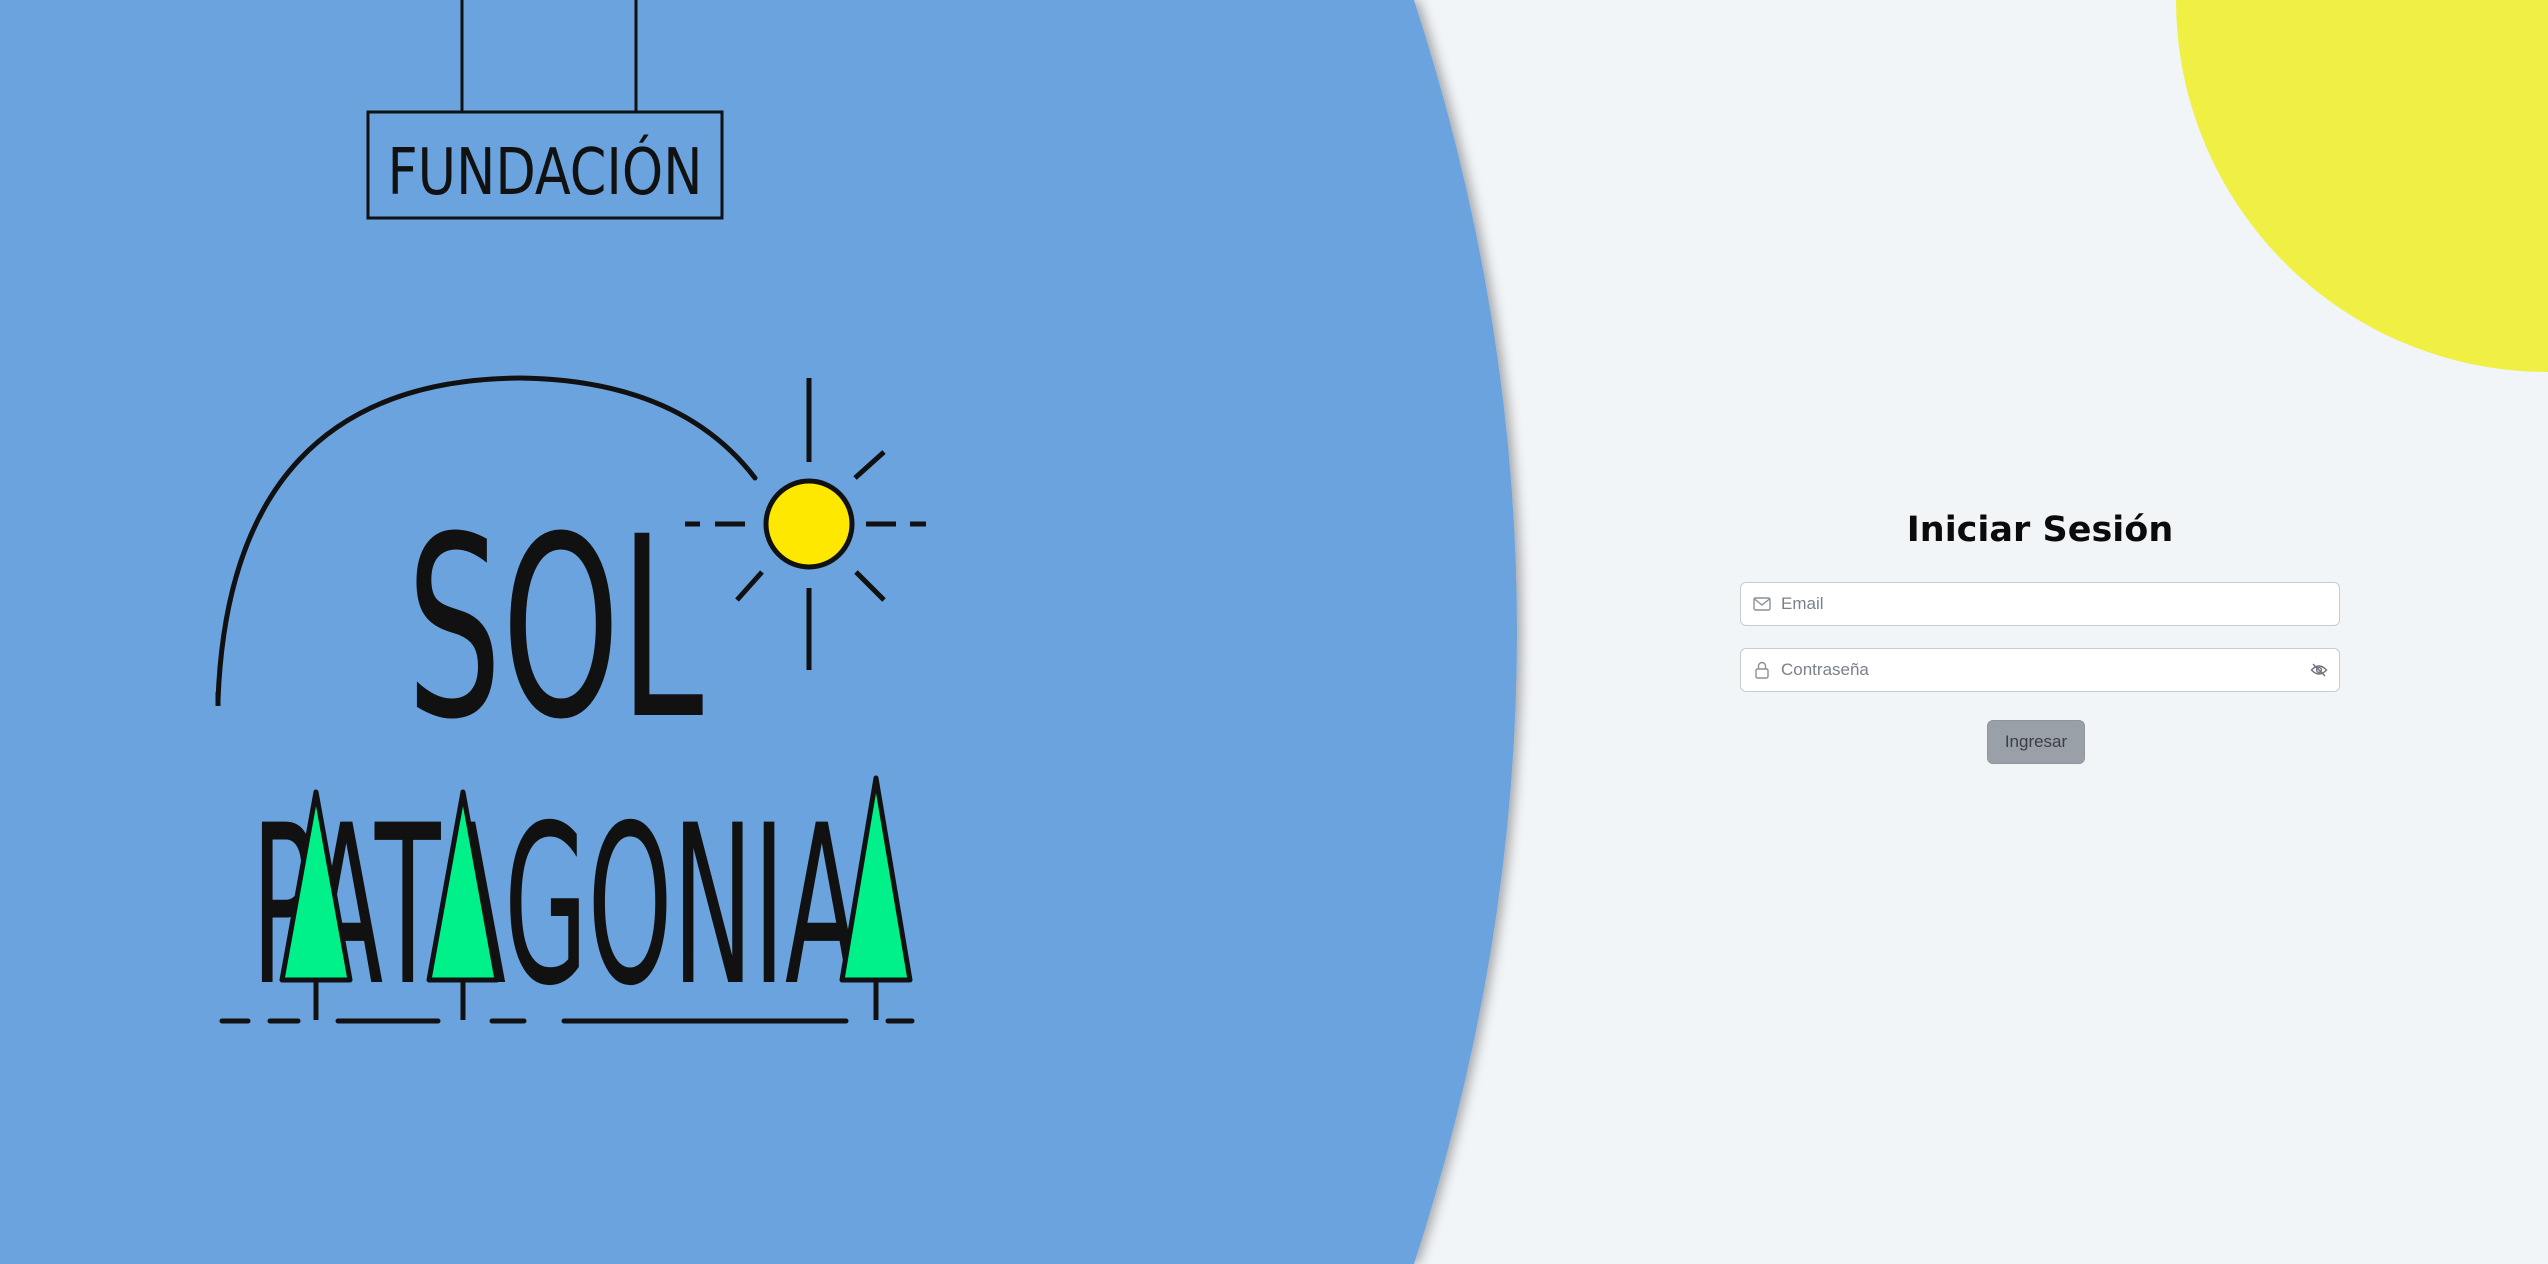  What do you see at coordinates (1761, 670) in the screenshot?
I see `lock-icon` at bounding box center [1761, 670].